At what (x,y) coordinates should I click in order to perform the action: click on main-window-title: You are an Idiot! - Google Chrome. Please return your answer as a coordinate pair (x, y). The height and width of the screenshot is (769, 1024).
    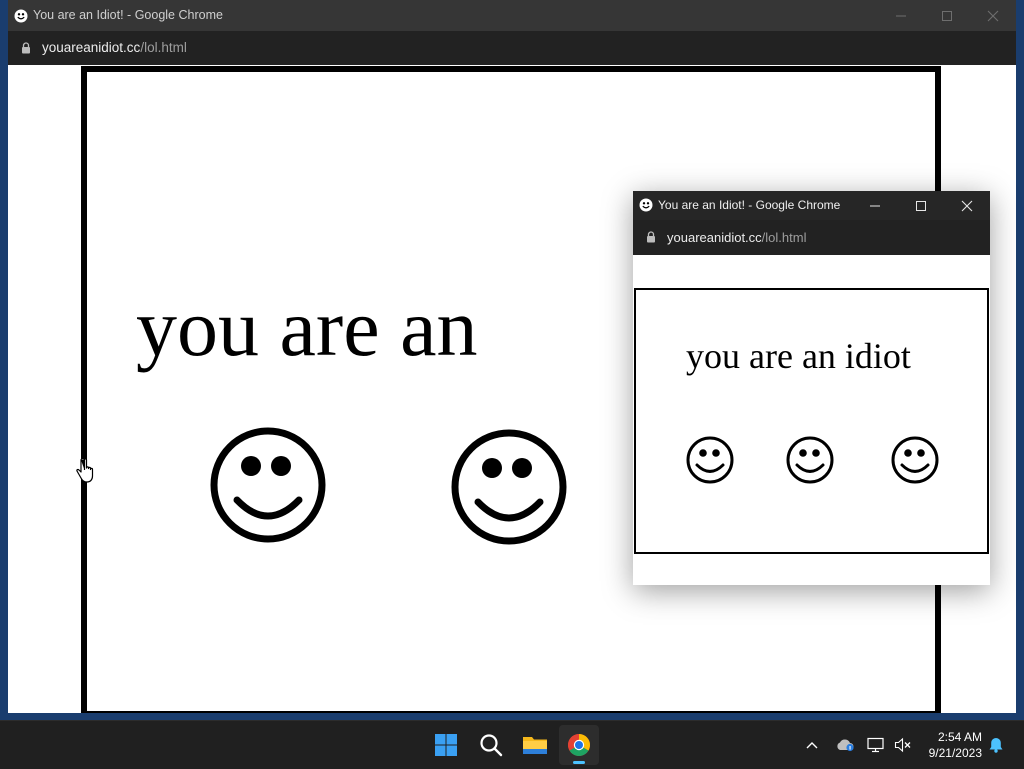
    Looking at the image, I should click on (128, 15).